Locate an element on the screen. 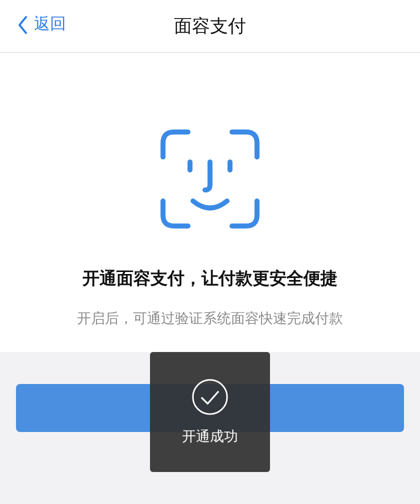  description: 开启后，可通过验证系统面容快速完成付款 is located at coordinates (210, 319).